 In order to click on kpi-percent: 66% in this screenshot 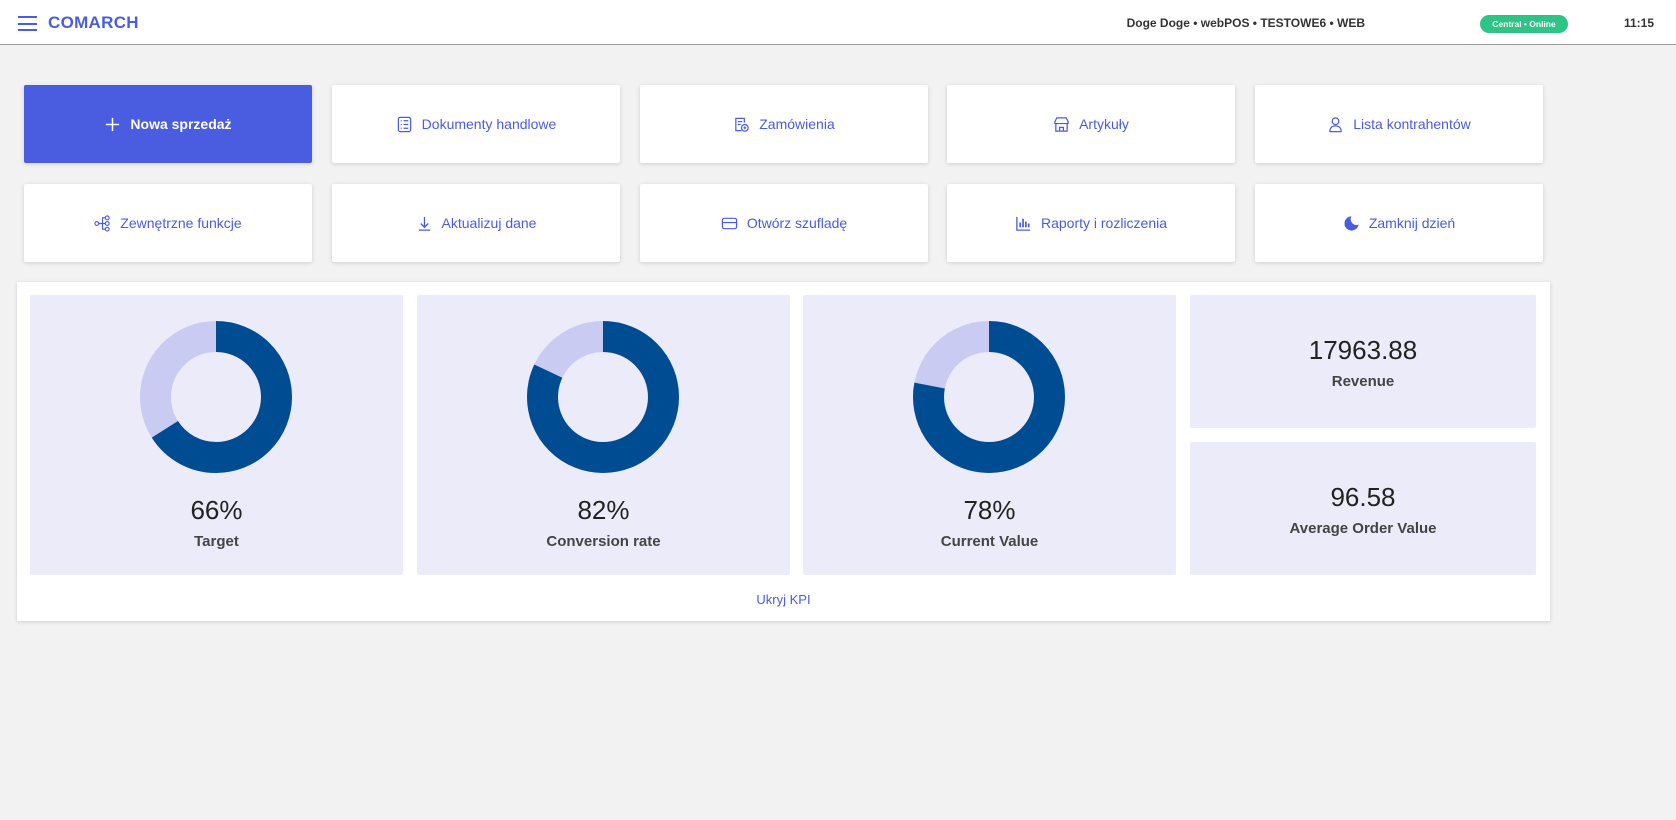, I will do `click(216, 510)`.